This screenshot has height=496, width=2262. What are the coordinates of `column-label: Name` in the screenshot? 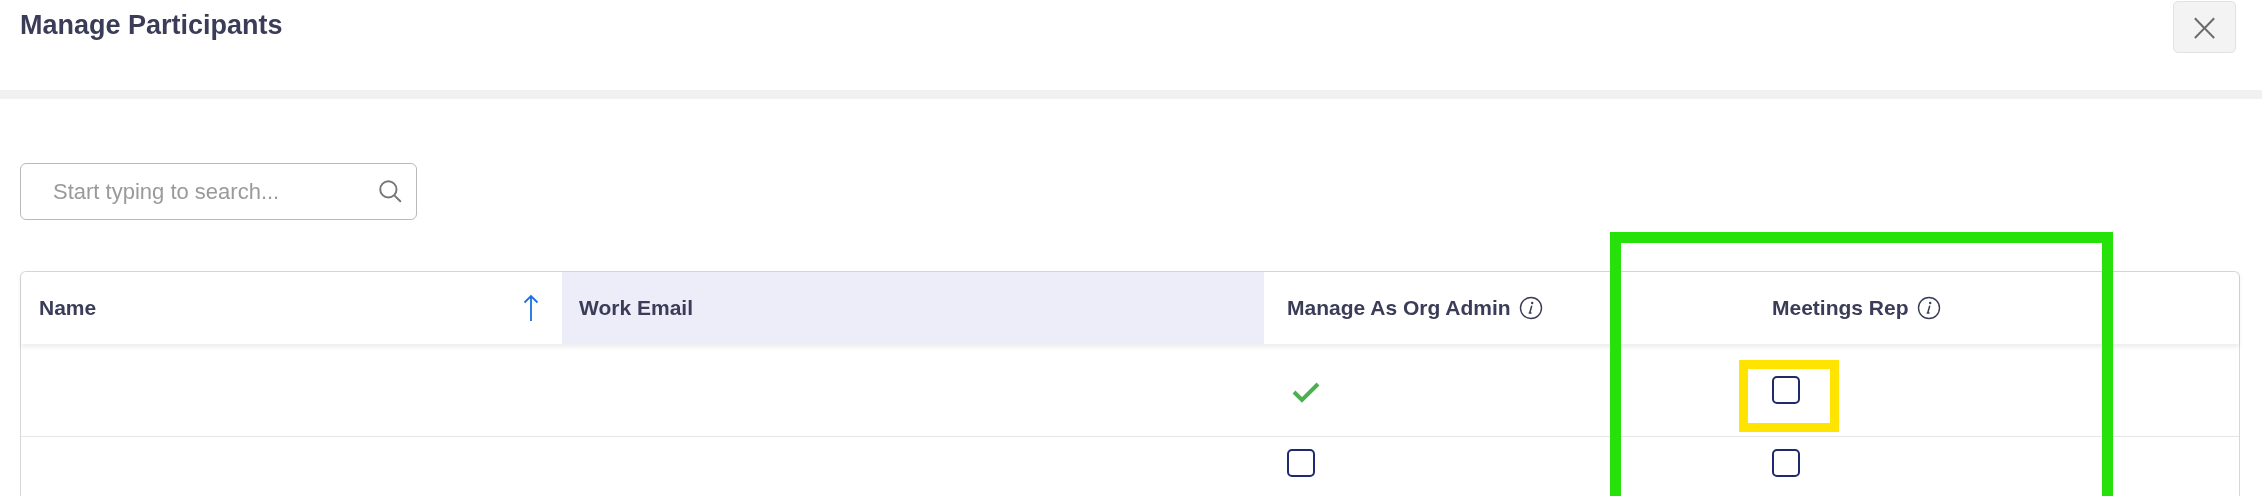 It's located at (68, 308).